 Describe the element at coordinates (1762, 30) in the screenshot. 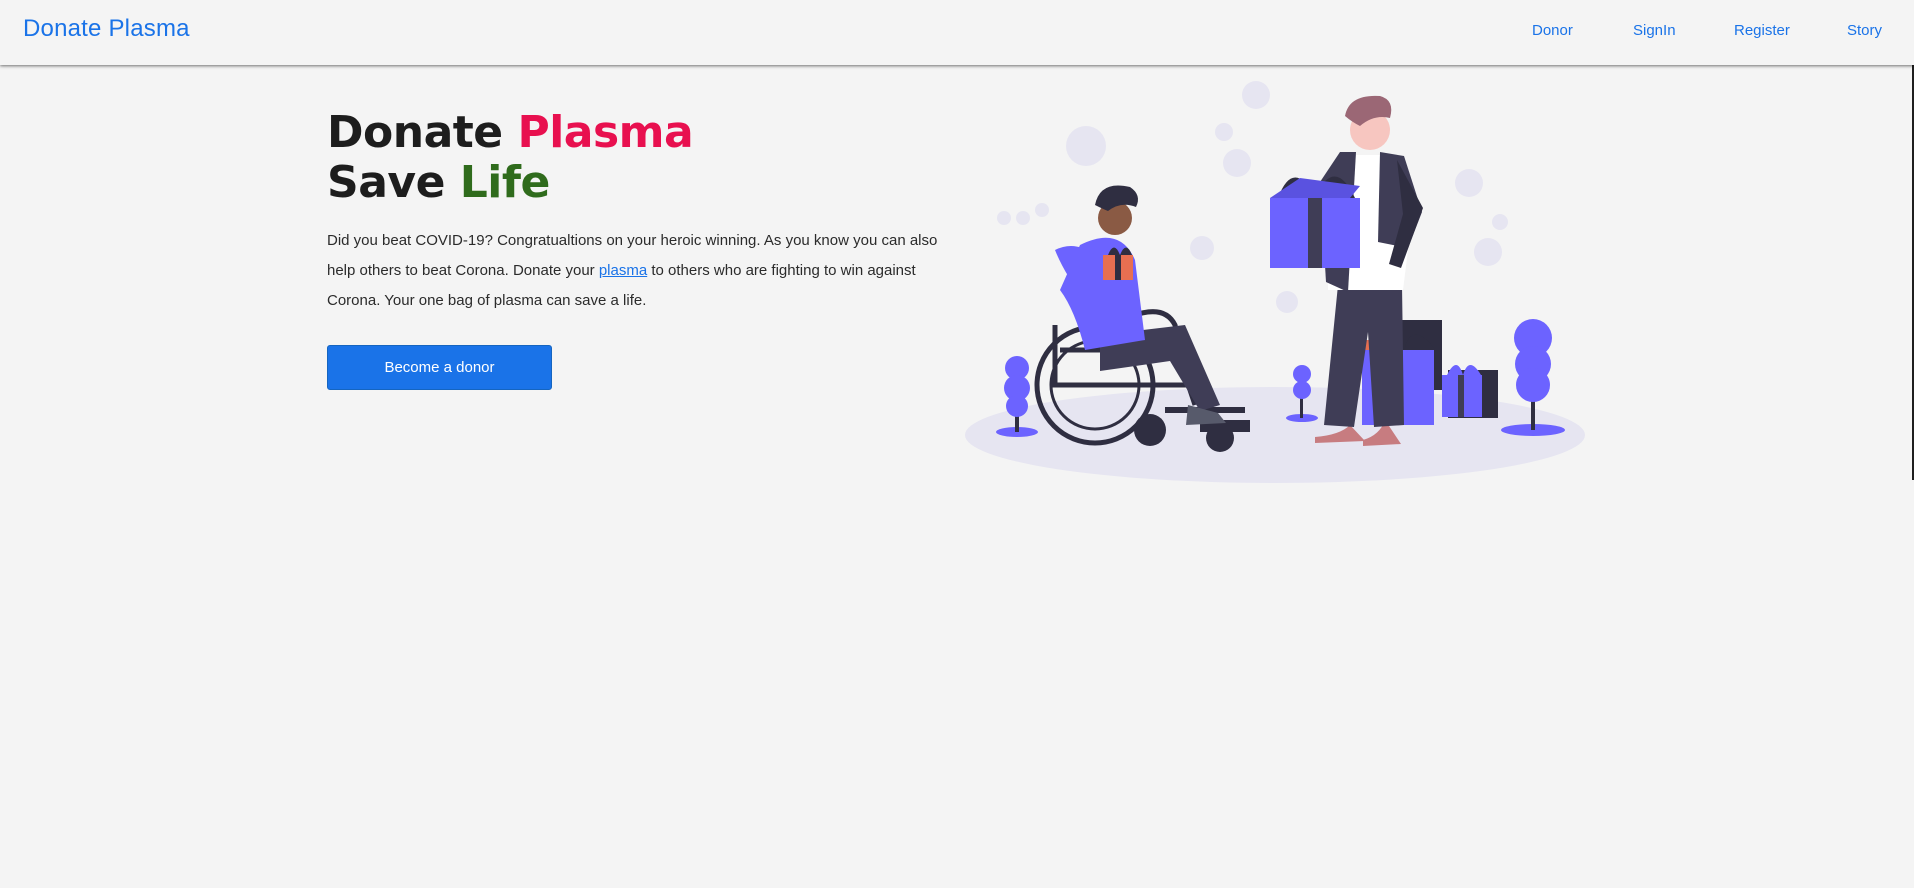

I see `nav-link-register: Register` at that location.